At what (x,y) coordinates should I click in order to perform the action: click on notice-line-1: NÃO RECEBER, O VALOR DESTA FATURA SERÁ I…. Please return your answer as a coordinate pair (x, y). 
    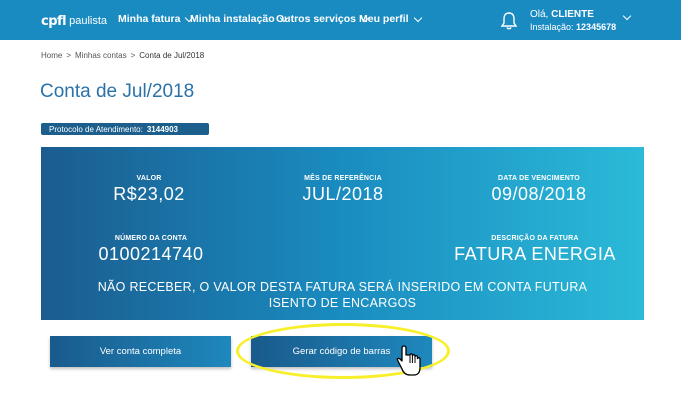
    Looking at the image, I should click on (342, 287).